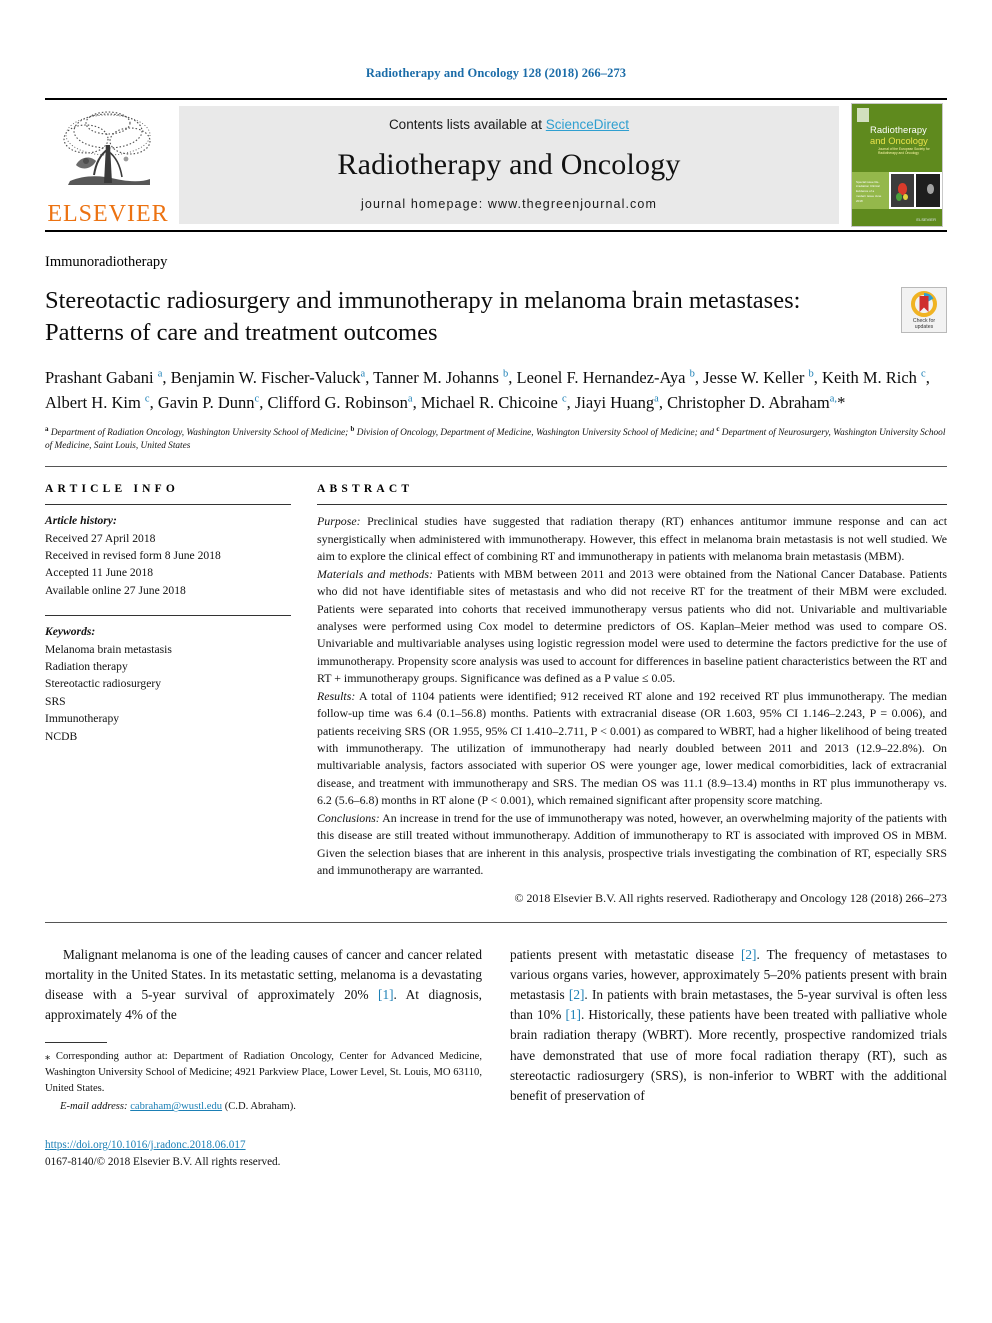 The width and height of the screenshot is (992, 1323). Describe the element at coordinates (94, 1107) in the screenshot. I see `email-label: E-mail address:` at that location.